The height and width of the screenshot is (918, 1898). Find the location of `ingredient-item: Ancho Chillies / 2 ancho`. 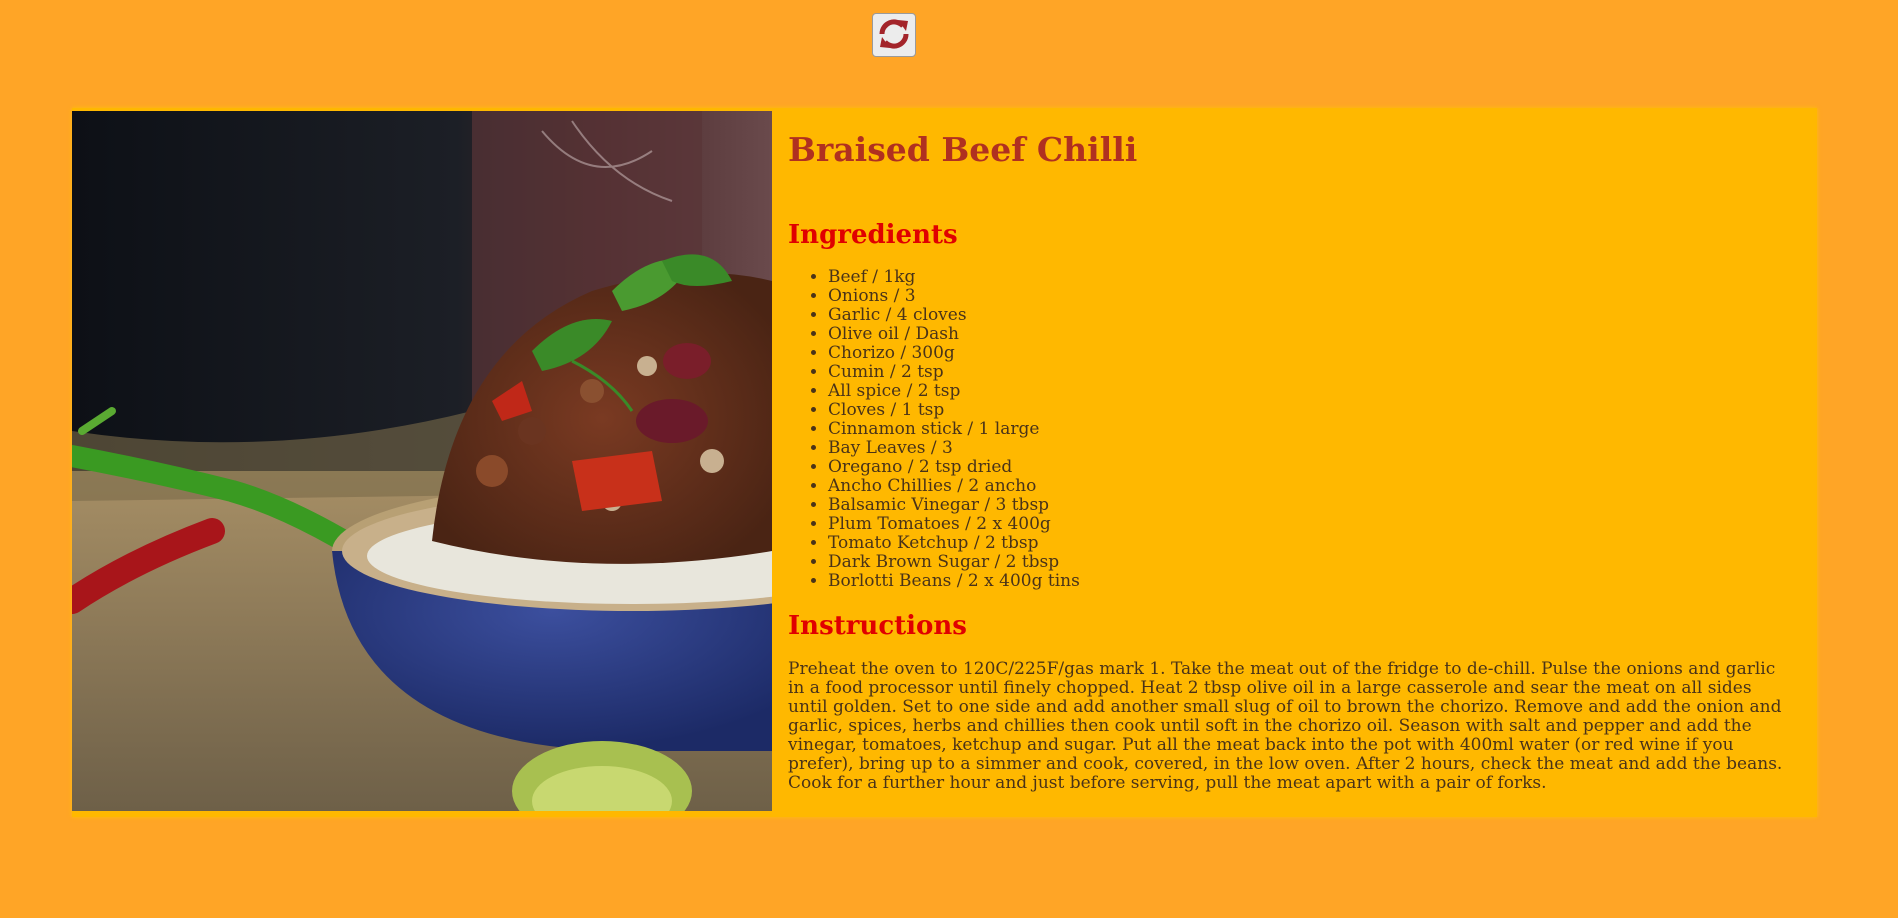

ingredient-item: Ancho Chillies / 2 ancho is located at coordinates (954, 486).